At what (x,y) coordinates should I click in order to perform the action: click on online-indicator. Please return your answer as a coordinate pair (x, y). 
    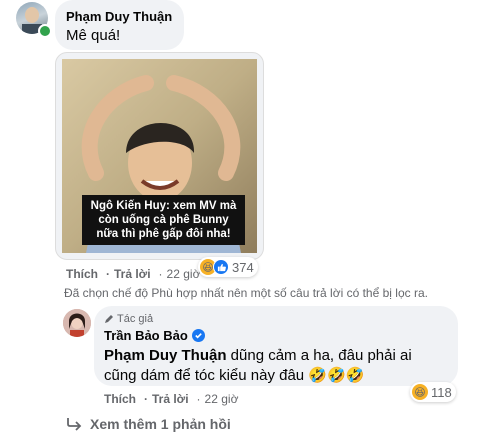
    Looking at the image, I should click on (45, 31).